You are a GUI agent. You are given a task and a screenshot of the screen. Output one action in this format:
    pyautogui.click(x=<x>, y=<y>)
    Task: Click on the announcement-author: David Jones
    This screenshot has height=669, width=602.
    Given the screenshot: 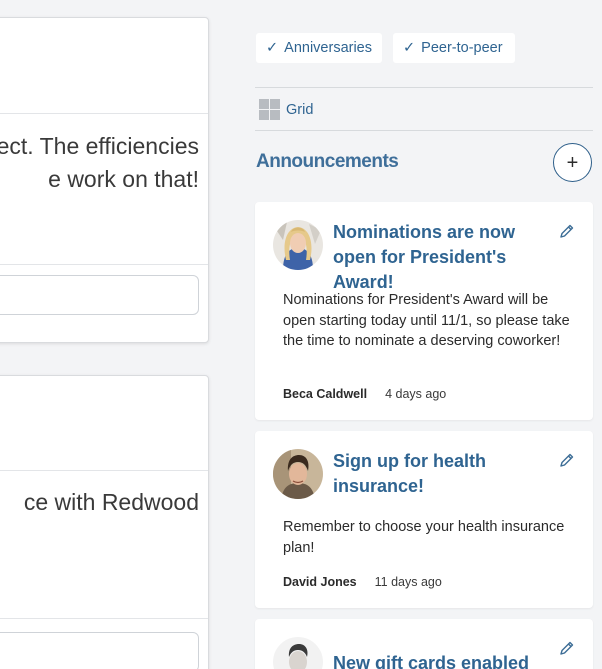 What is the action you would take?
    pyautogui.click(x=320, y=582)
    